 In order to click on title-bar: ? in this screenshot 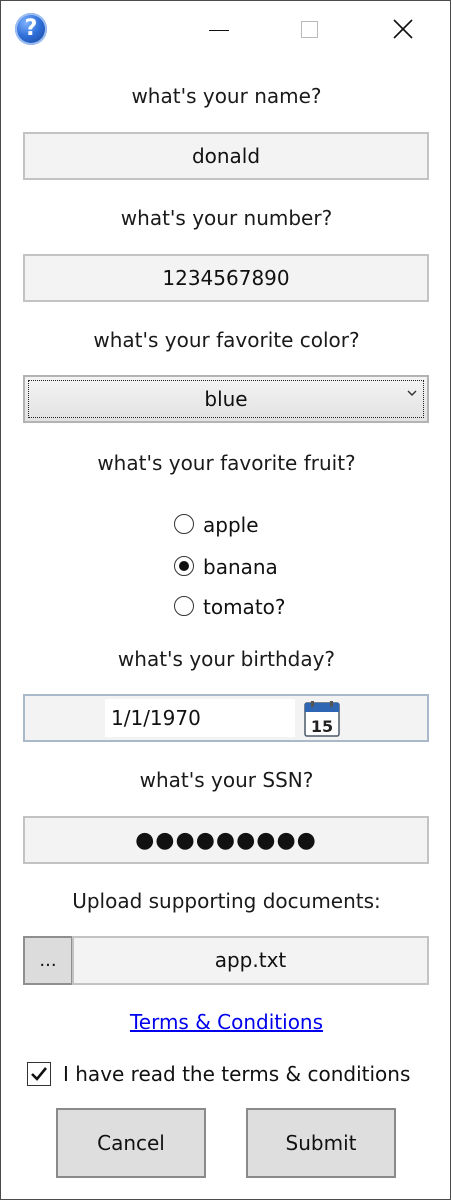, I will do `click(225, 30)`.